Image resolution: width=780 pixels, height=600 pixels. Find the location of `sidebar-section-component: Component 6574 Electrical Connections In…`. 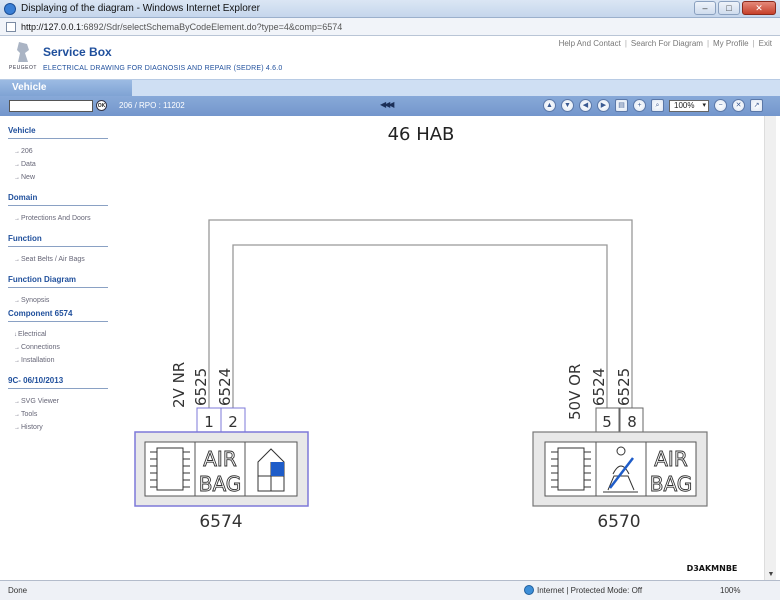

sidebar-section-component: Component 6574 Electrical Connections In… is located at coordinates (58, 338).